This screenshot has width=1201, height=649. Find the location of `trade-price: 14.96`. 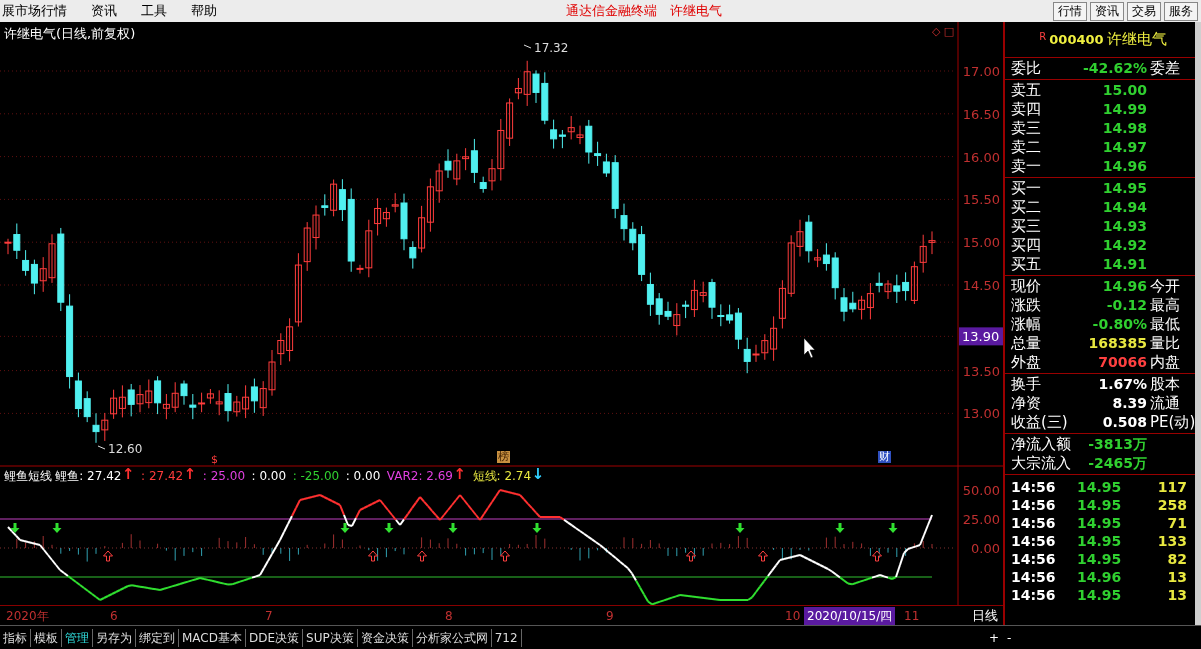

trade-price: 14.96 is located at coordinates (1099, 577).